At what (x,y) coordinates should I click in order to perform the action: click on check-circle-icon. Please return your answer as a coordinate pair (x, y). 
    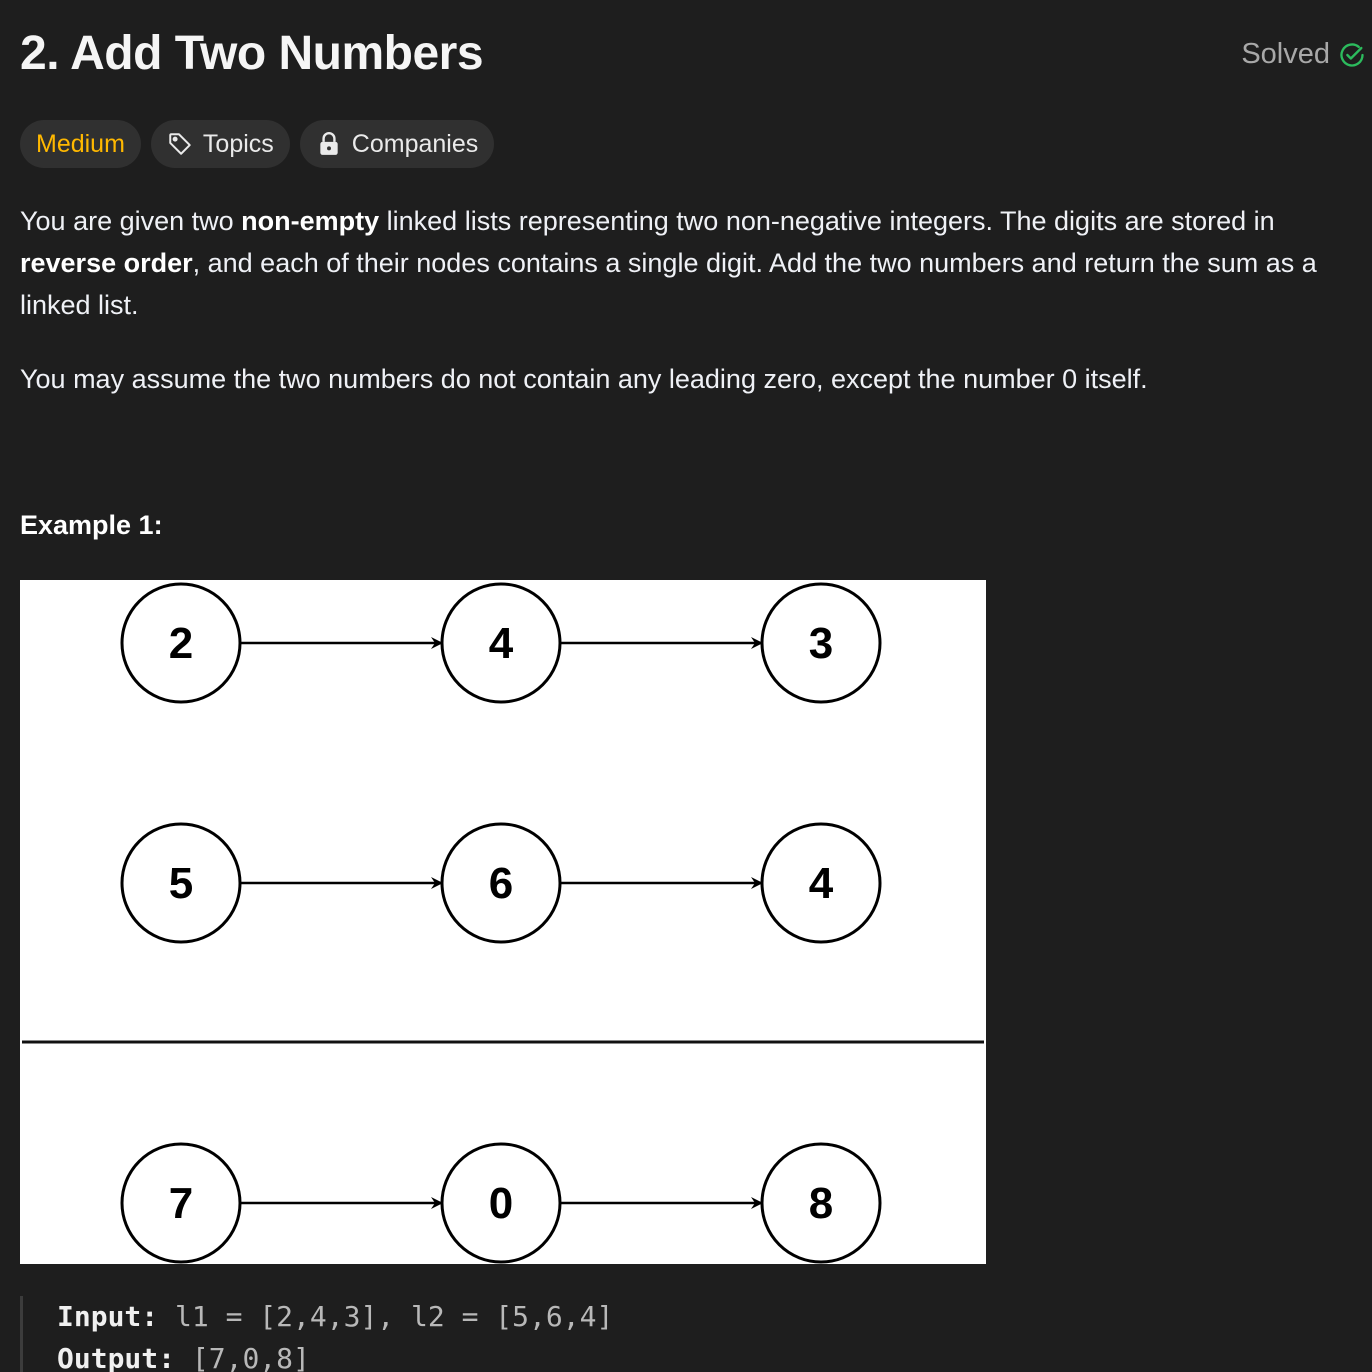
    Looking at the image, I should click on (1352, 54).